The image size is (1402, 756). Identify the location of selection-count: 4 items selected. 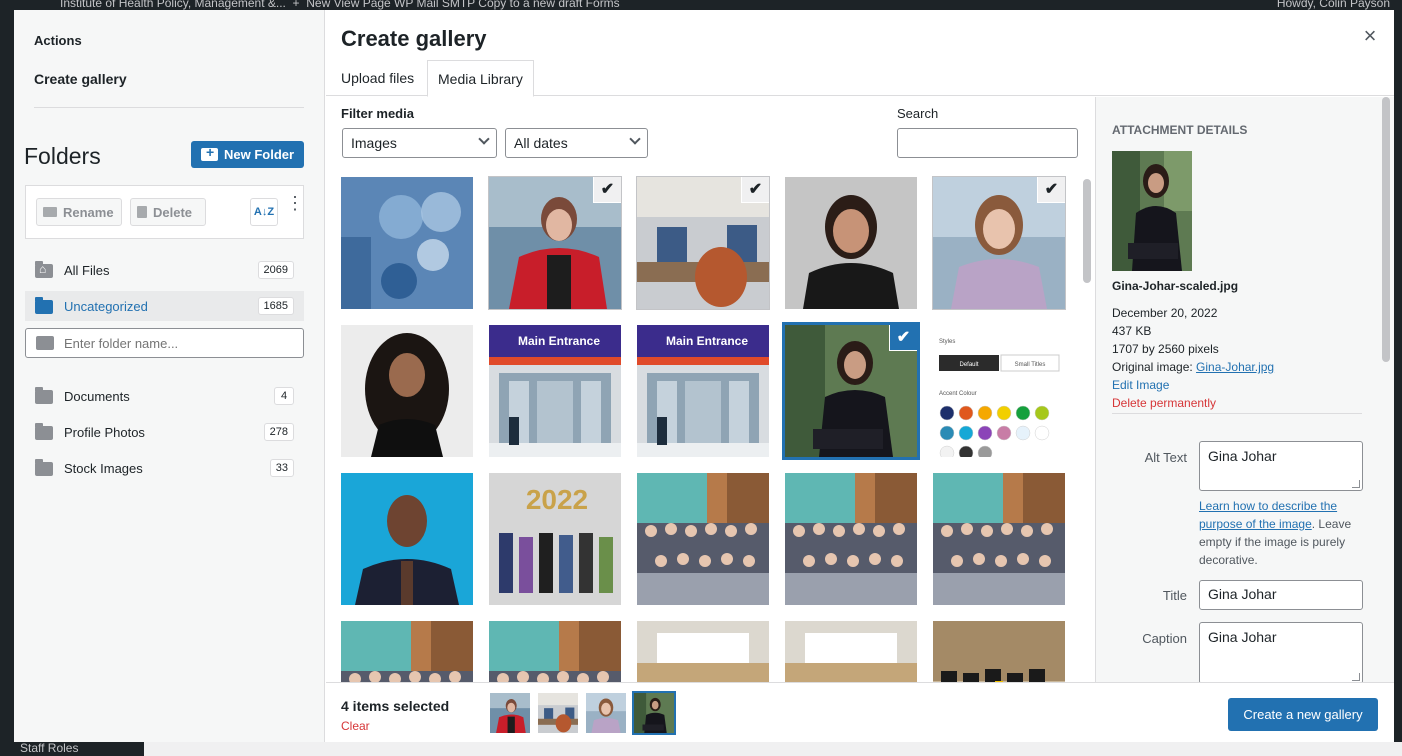
(395, 706).